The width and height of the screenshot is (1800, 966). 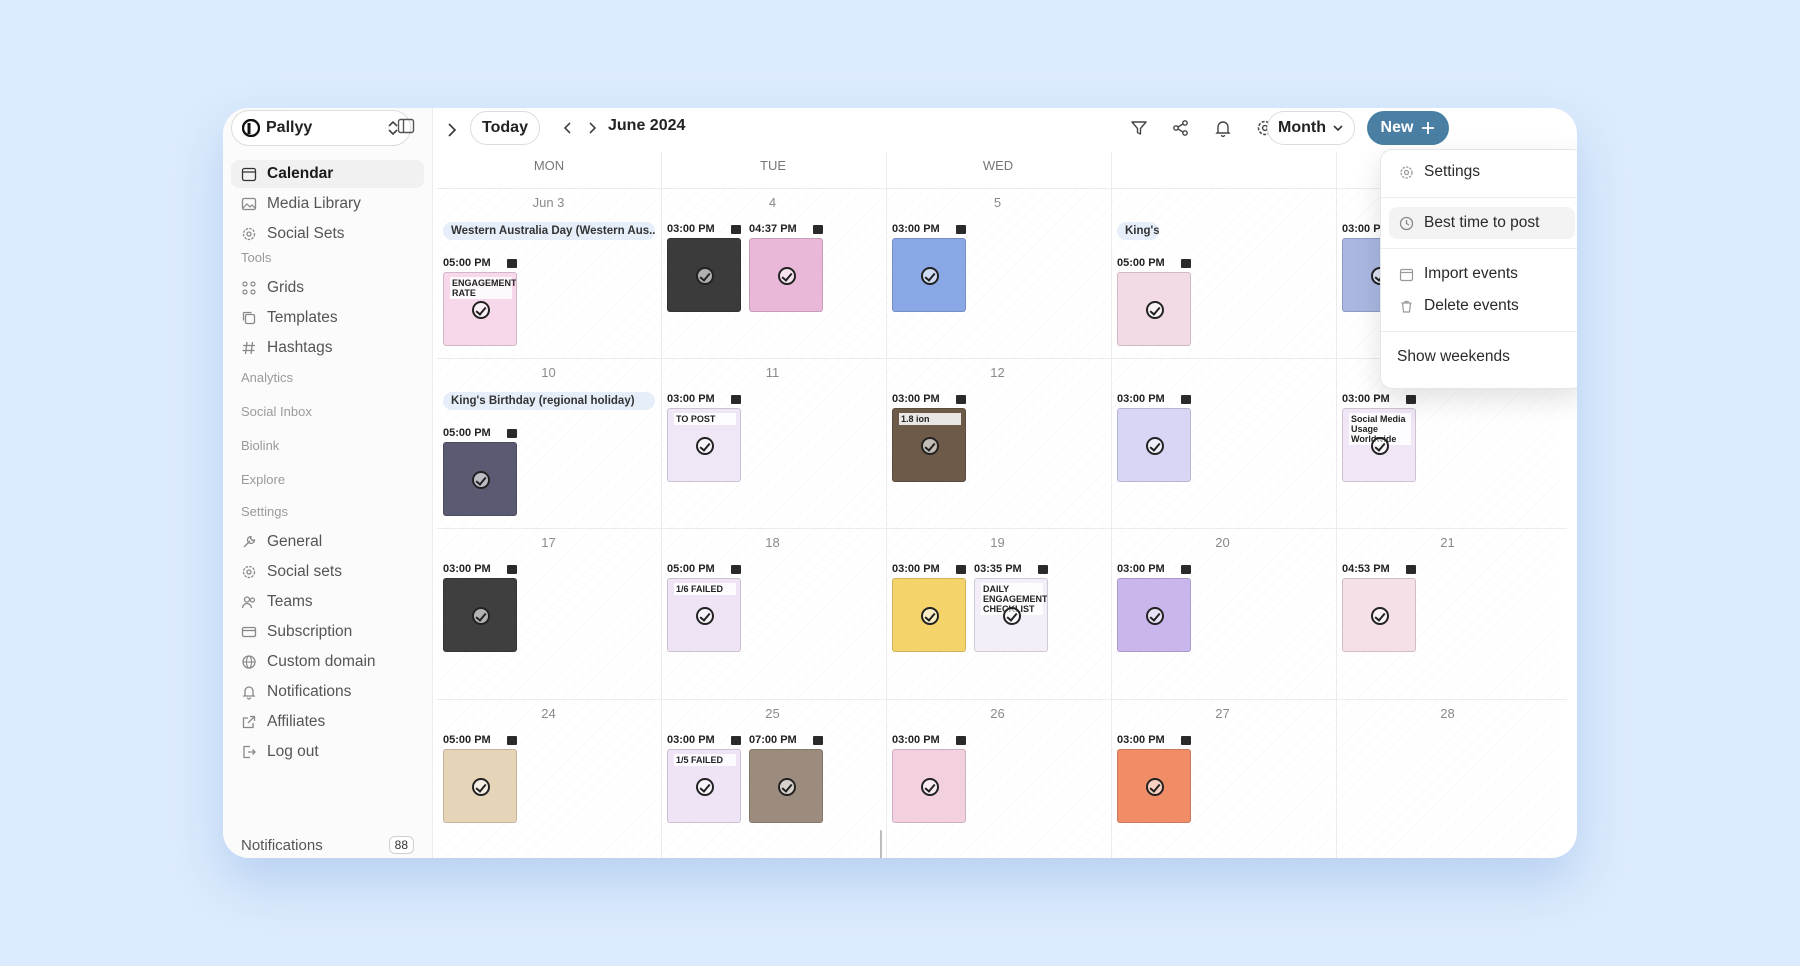 I want to click on post-thumbnail: 1.8 ion, so click(x=929, y=445).